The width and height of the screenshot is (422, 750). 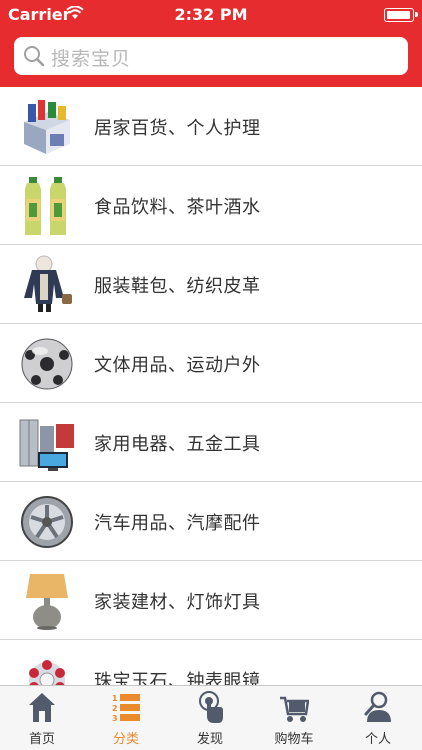 I want to click on search-icon, so click(x=34, y=56).